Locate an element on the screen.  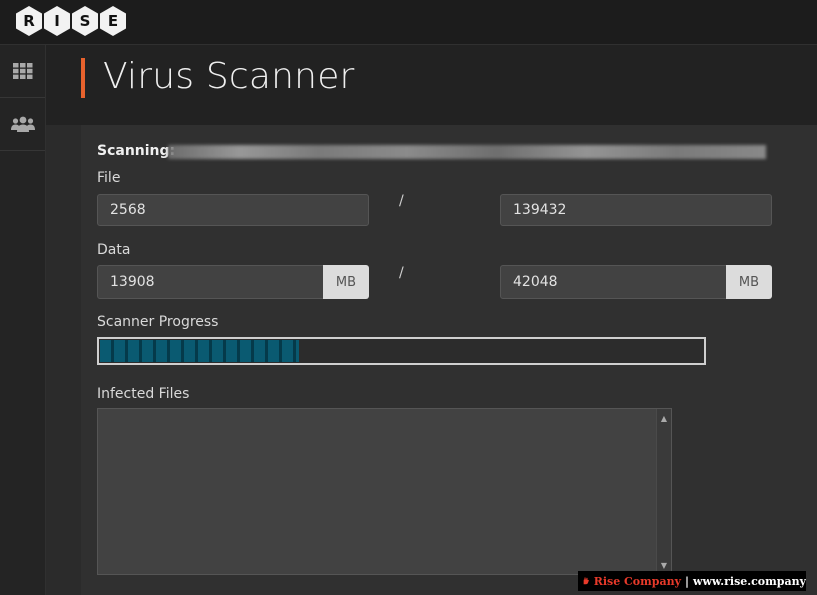
scroll-up-icon: ▲ is located at coordinates (664, 418).